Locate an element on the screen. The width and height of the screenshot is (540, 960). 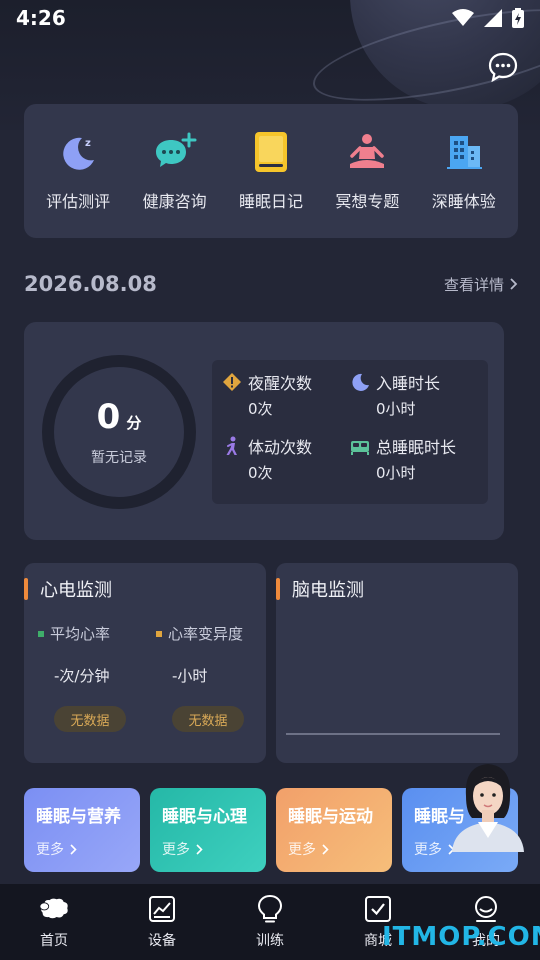
stat-label: 总睡眠时长 is located at coordinates (416, 447).